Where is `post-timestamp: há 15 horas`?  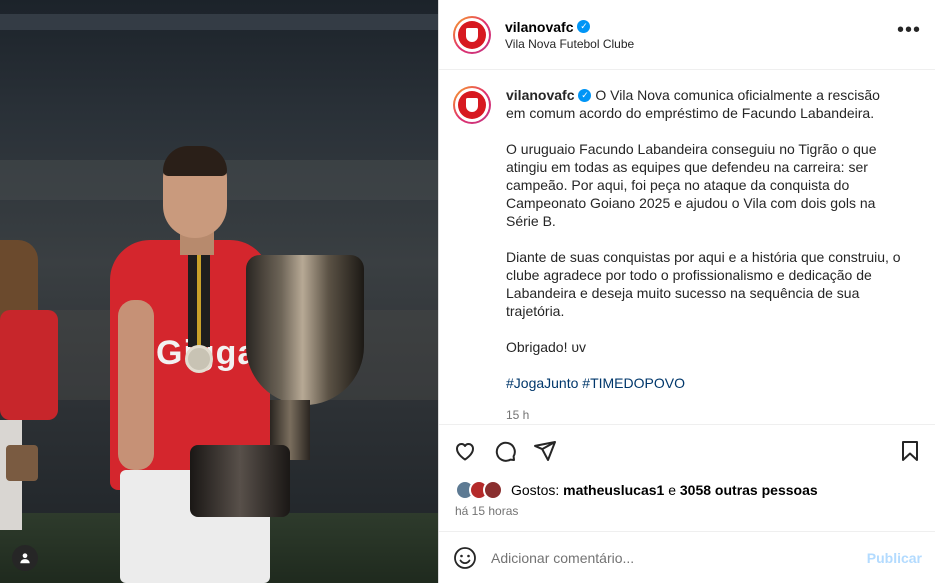 post-timestamp: há 15 horas is located at coordinates (486, 511).